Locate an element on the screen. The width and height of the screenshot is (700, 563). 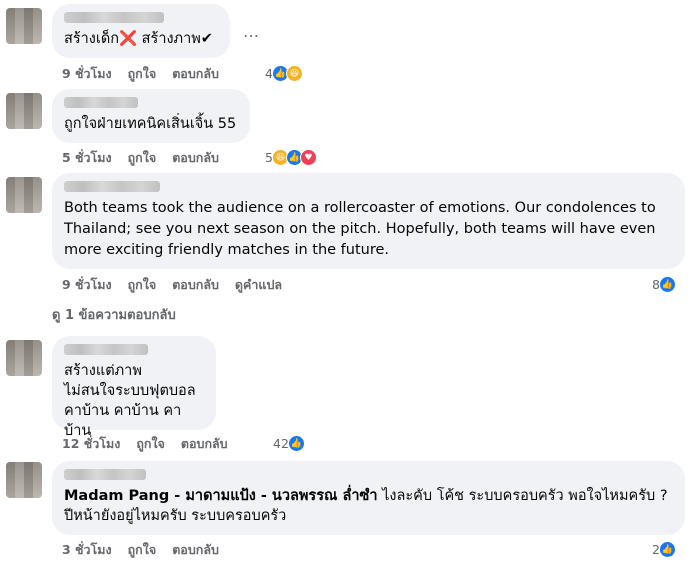
comment-actions: 12 ชั่วโมง ถูกใจ ตอบกลับ is located at coordinates (145, 444).